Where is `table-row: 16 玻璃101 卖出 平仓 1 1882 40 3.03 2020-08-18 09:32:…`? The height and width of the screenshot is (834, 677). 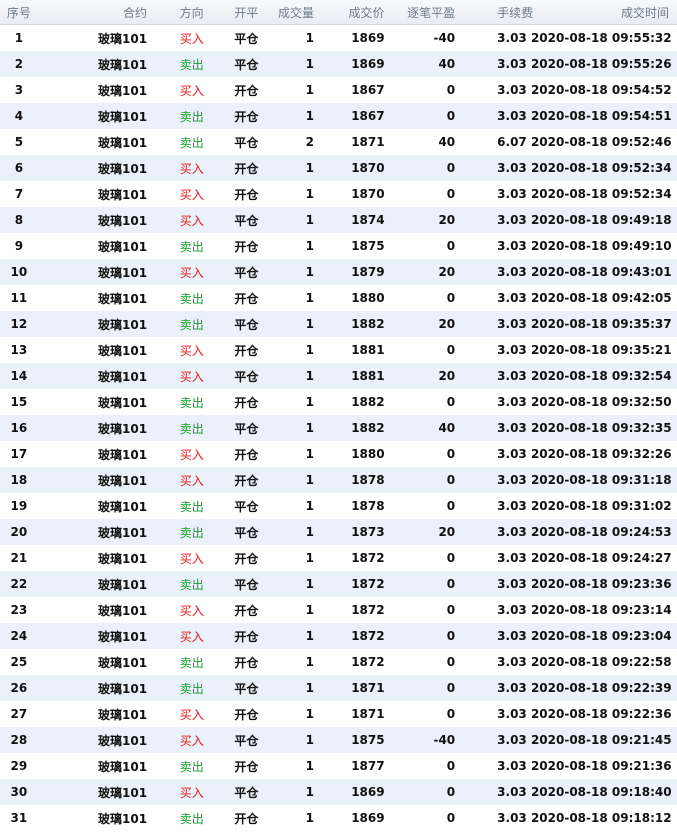
table-row: 16 玻璃101 卖出 平仓 1 1882 40 3.03 2020-08-18 09:32:… is located at coordinates (338, 428).